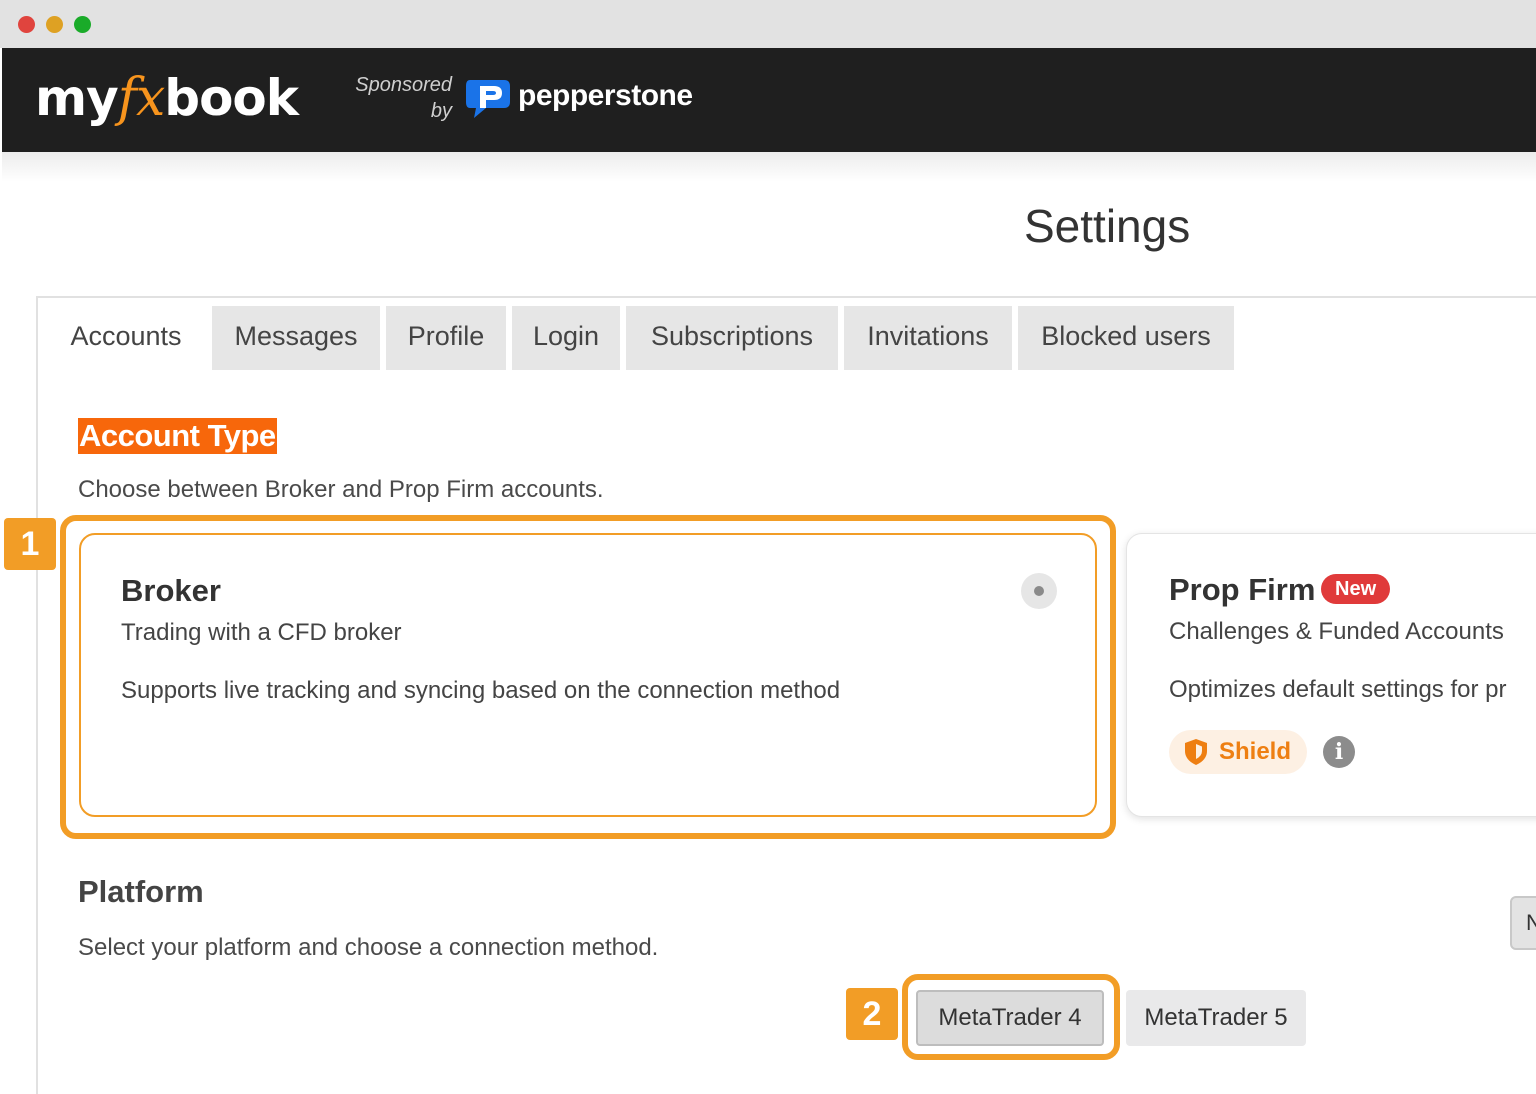 This screenshot has height=1094, width=1536. Describe the element at coordinates (1523, 923) in the screenshot. I see `partially-visible-button: N` at that location.